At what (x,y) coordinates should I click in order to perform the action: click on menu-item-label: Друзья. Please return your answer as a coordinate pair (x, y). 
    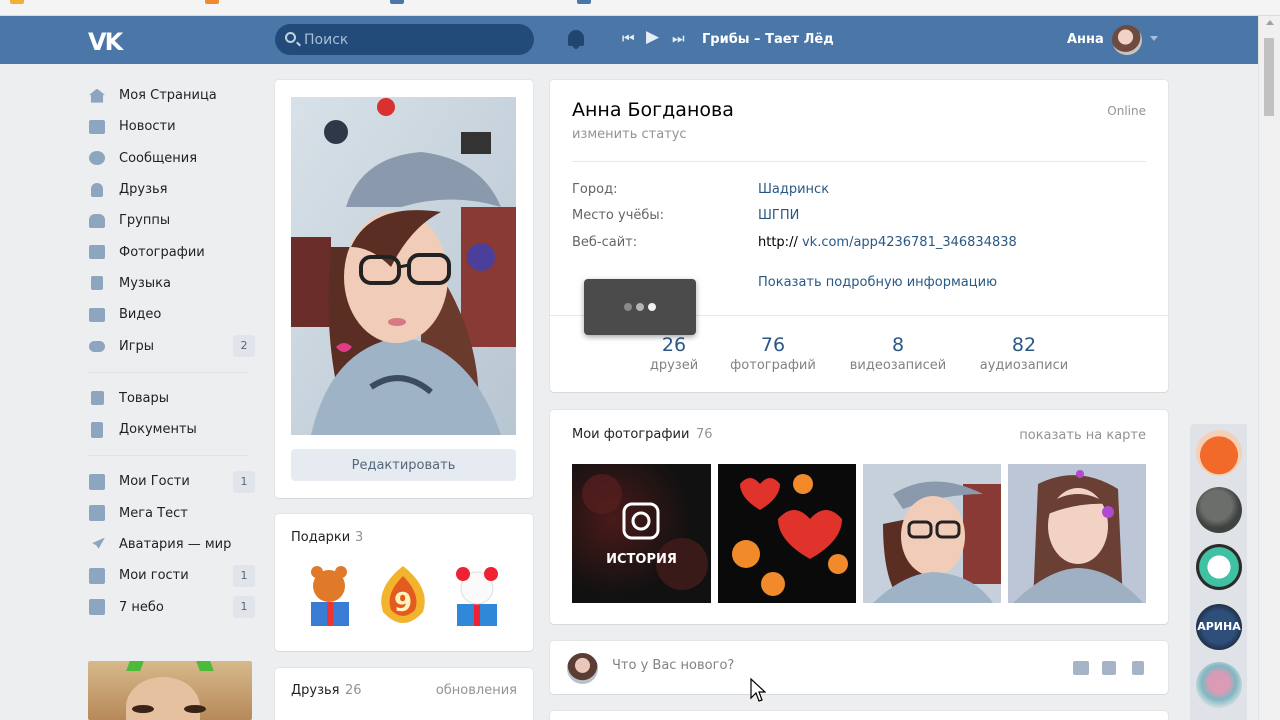
    Looking at the image, I should click on (143, 190).